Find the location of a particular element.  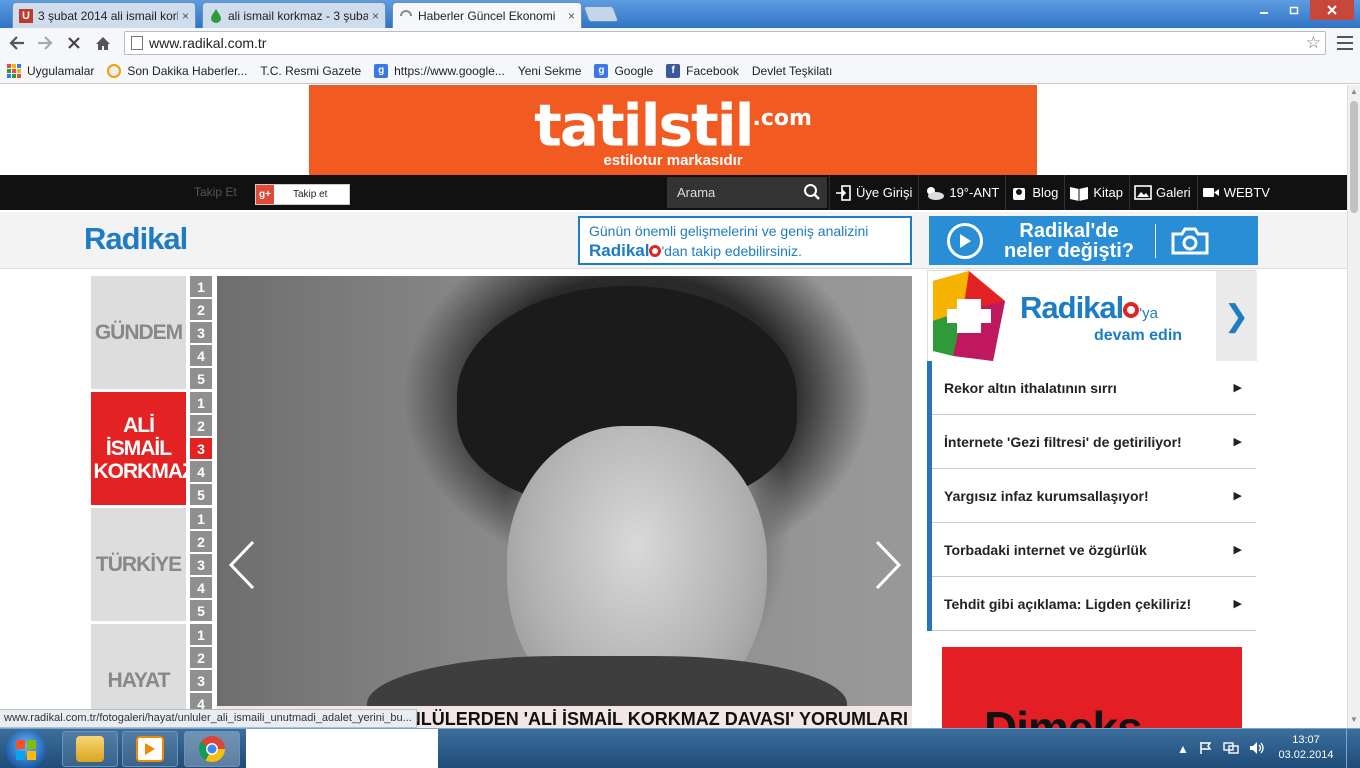

page-scrollbar: ▲ ▼ is located at coordinates (1353, 406).